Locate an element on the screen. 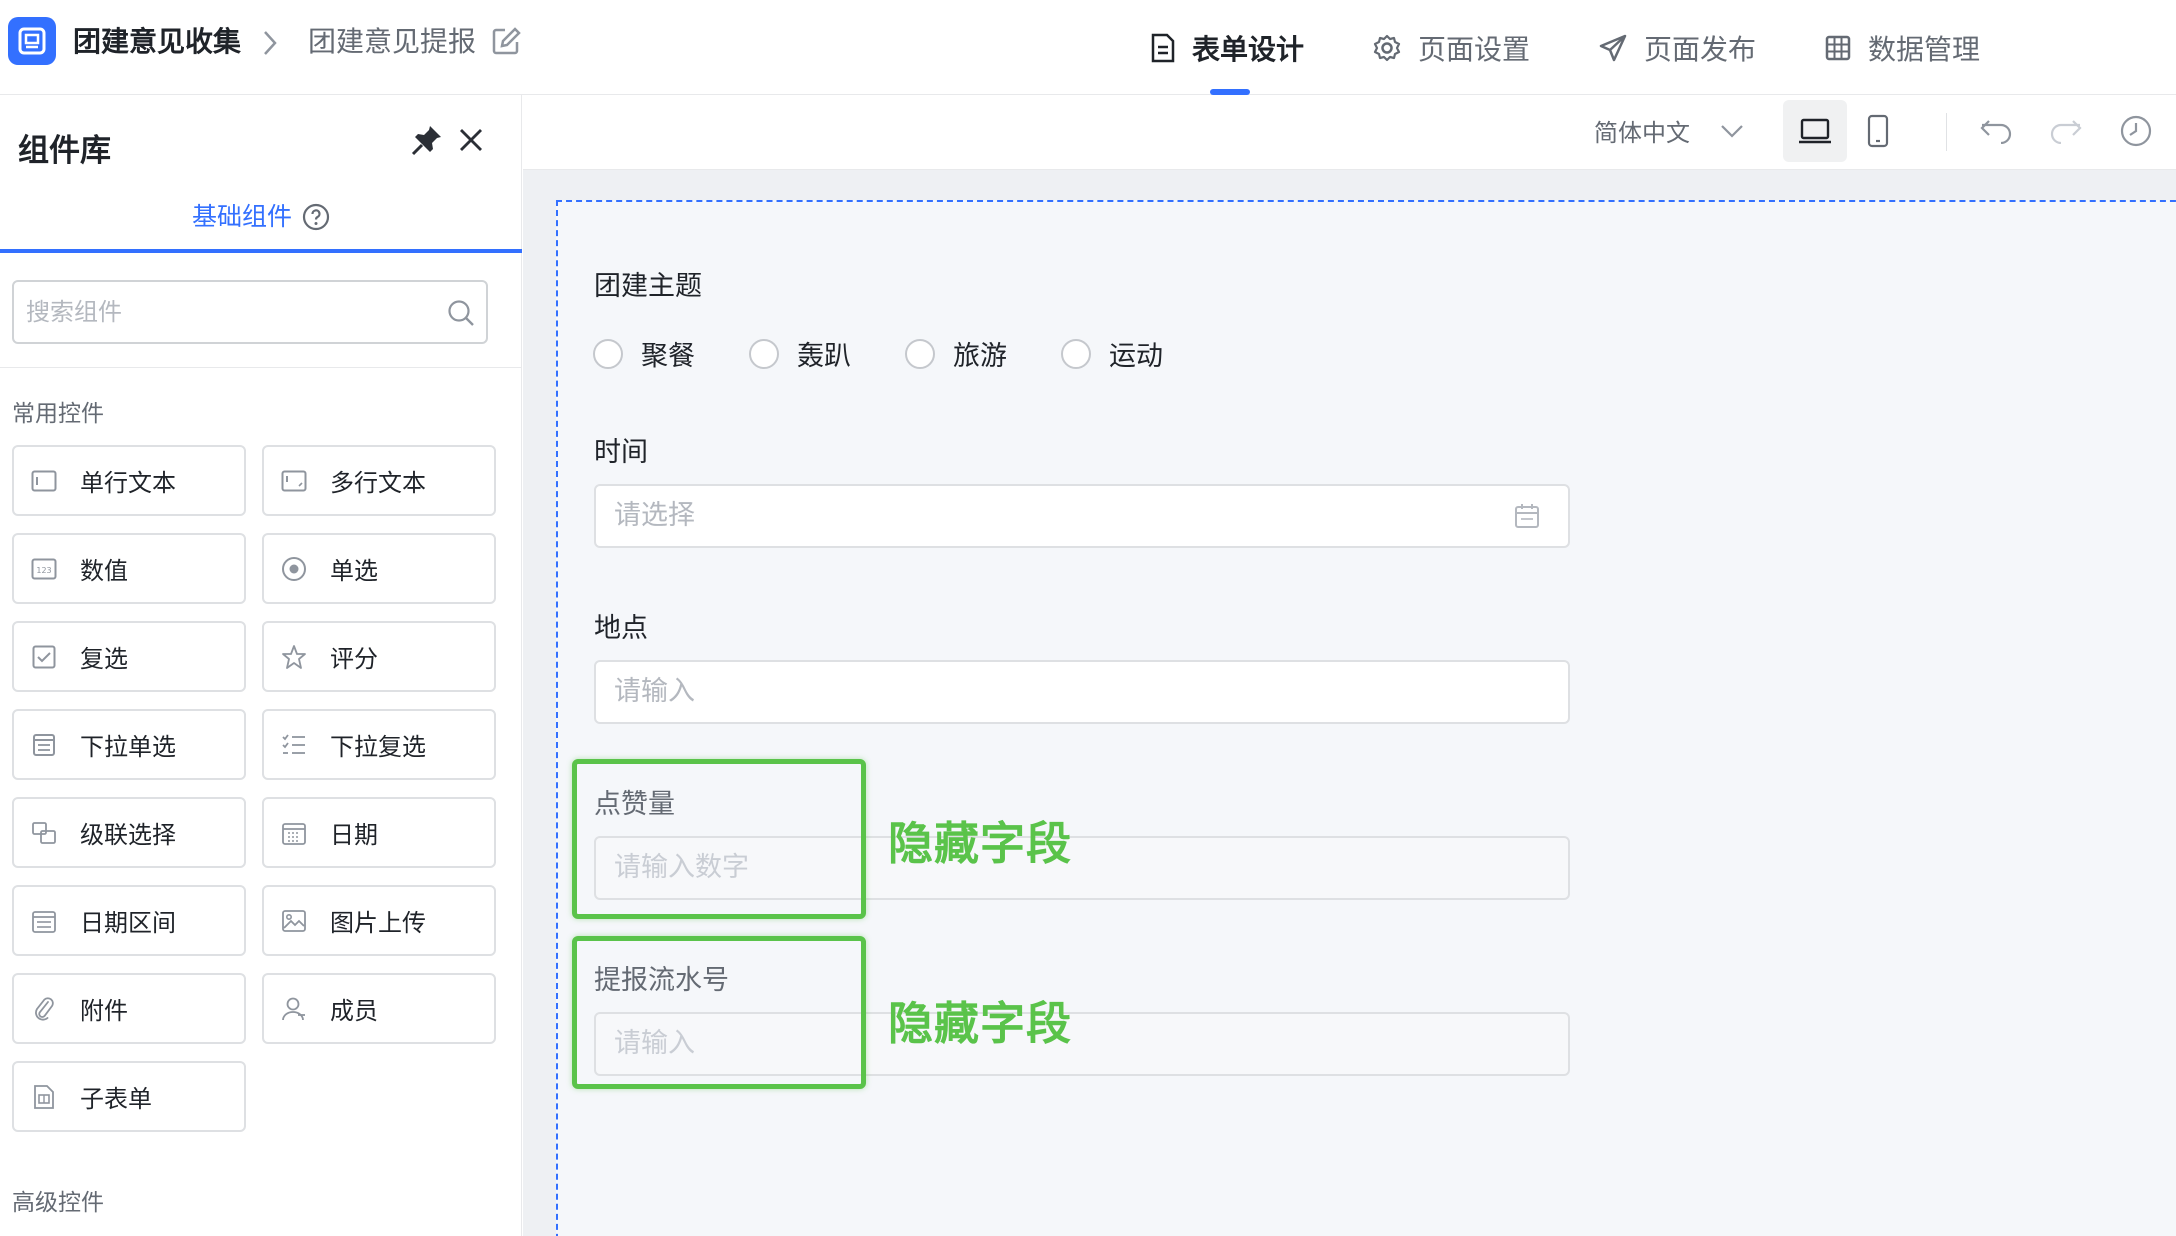 The width and height of the screenshot is (2176, 1236). radio-option-label: 旅游 is located at coordinates (980, 356).